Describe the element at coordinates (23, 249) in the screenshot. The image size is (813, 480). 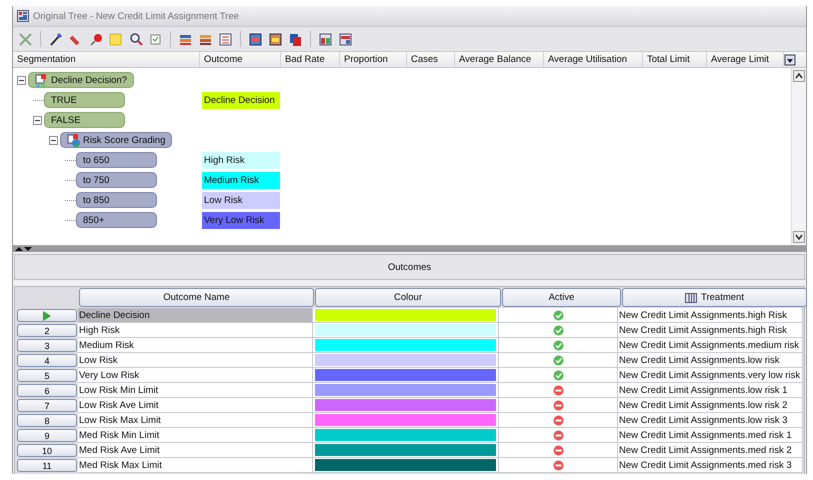
I see `splitter-arrows-icon` at that location.